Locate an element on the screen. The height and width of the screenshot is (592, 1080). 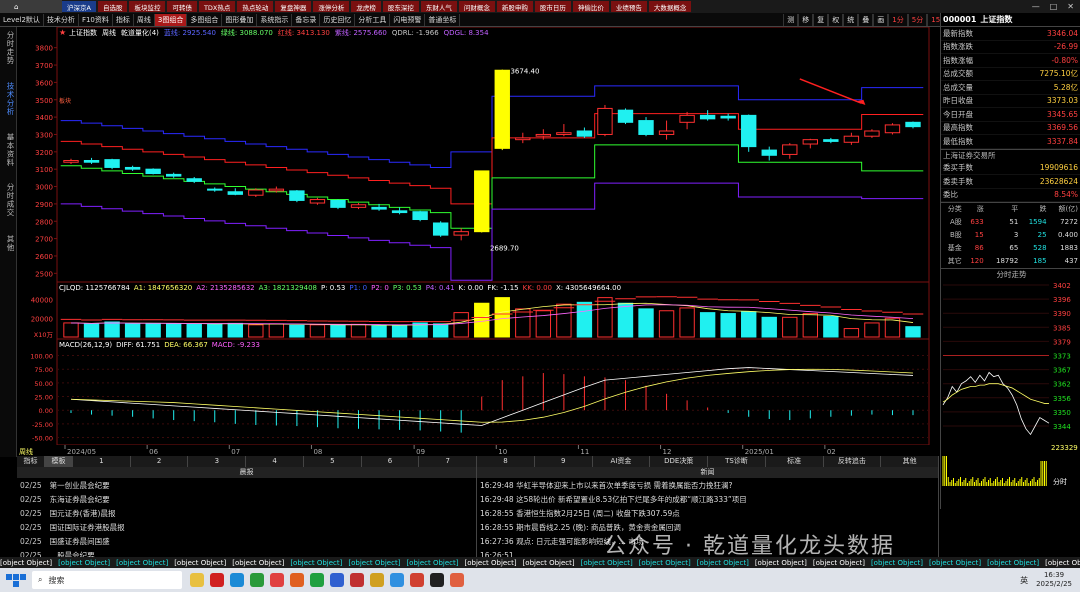
taskbar-search: ⌕ 搜索 is located at coordinates (107, 580).